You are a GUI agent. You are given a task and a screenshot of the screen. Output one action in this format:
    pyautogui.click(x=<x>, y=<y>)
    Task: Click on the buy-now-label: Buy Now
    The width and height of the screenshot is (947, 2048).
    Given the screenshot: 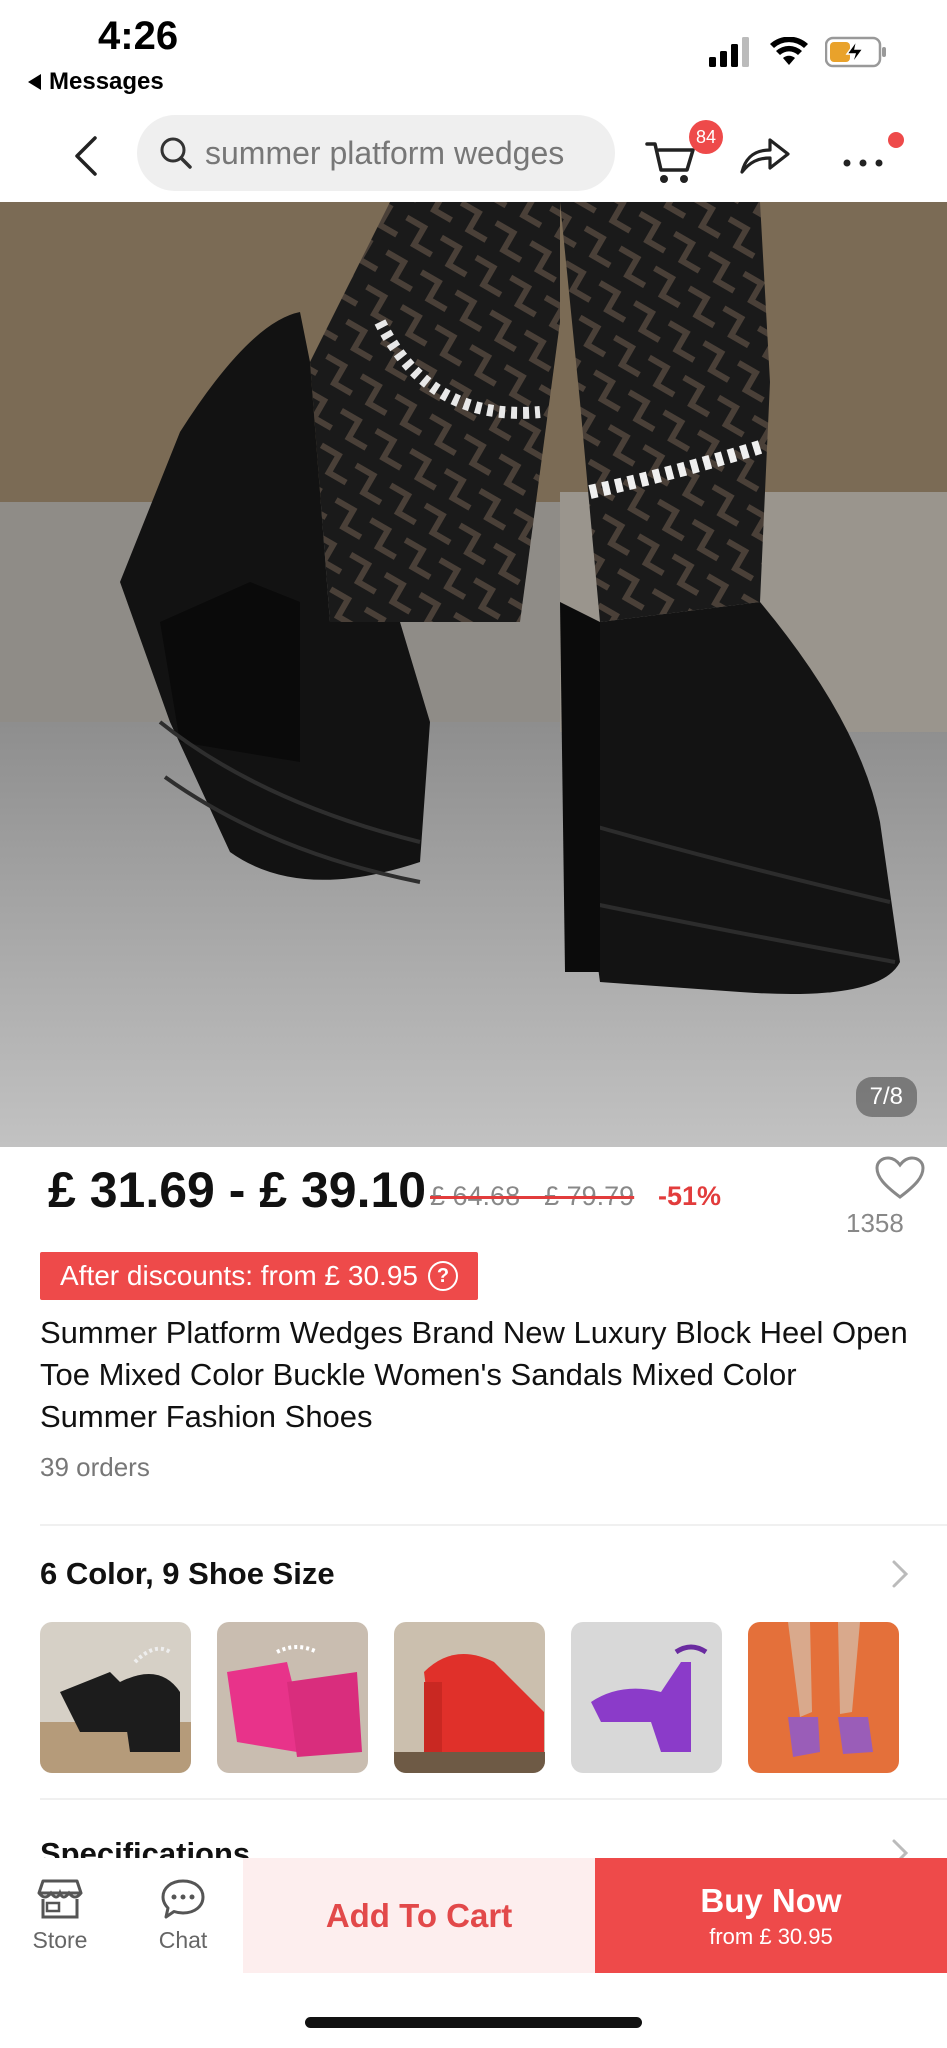 What is the action you would take?
    pyautogui.click(x=771, y=1900)
    